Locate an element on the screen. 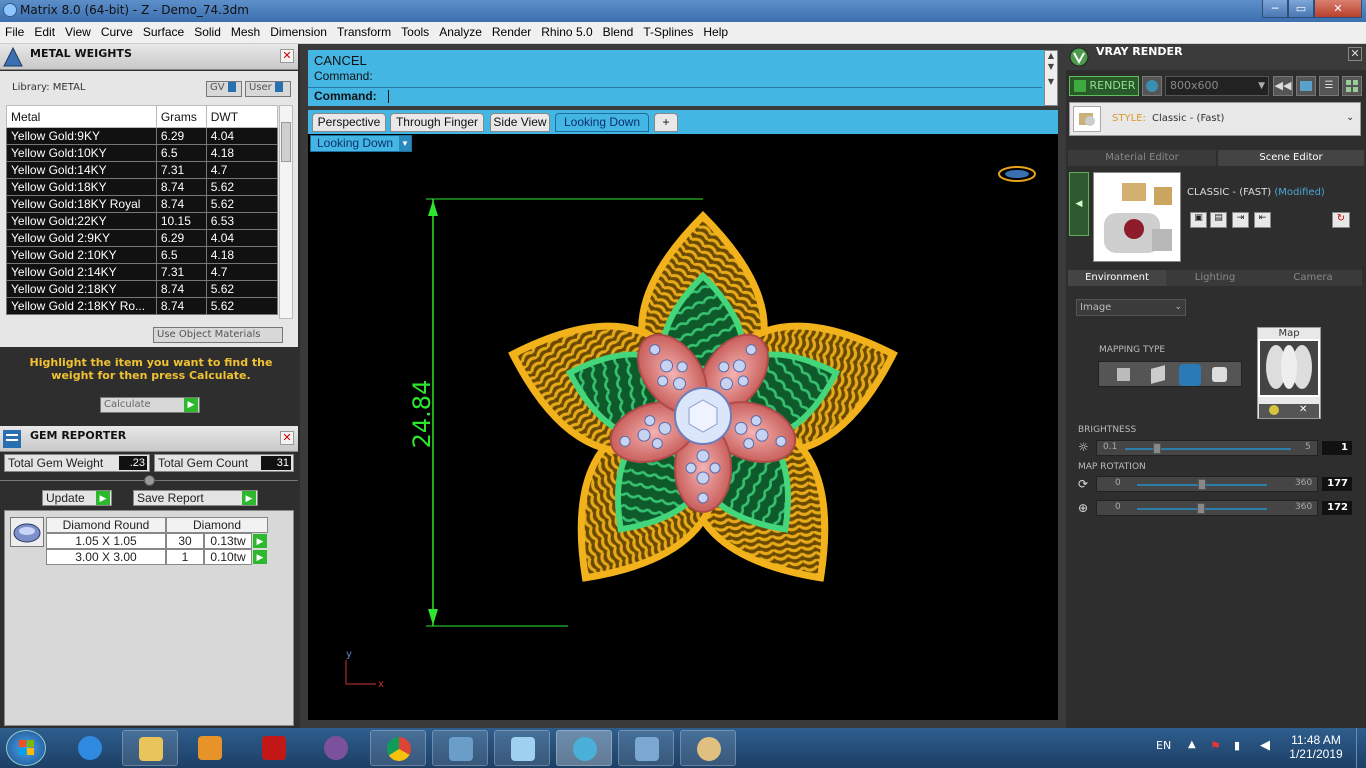 The height and width of the screenshot is (768, 1366). show-hidden-icons-icon: ▲ is located at coordinates (1192, 744).